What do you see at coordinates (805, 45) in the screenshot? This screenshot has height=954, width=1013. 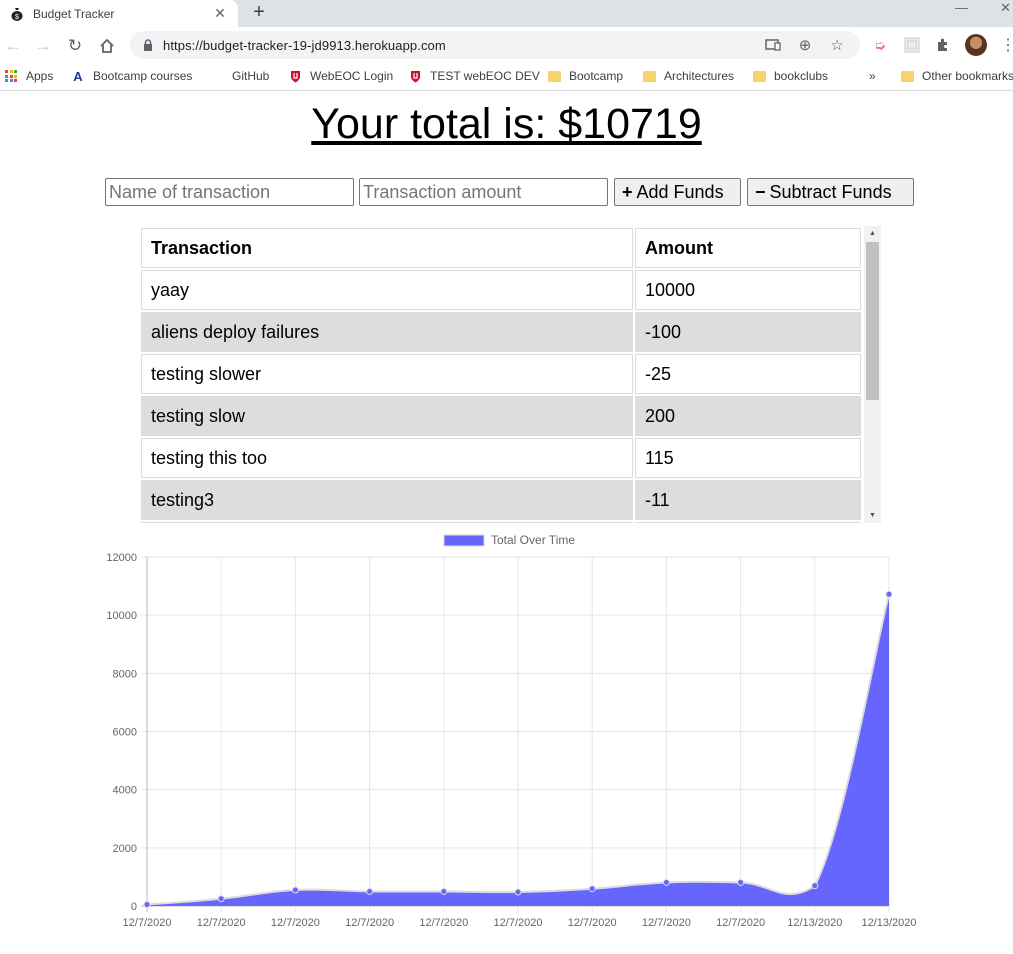 I see `zoom-plus-icon: ⊕` at bounding box center [805, 45].